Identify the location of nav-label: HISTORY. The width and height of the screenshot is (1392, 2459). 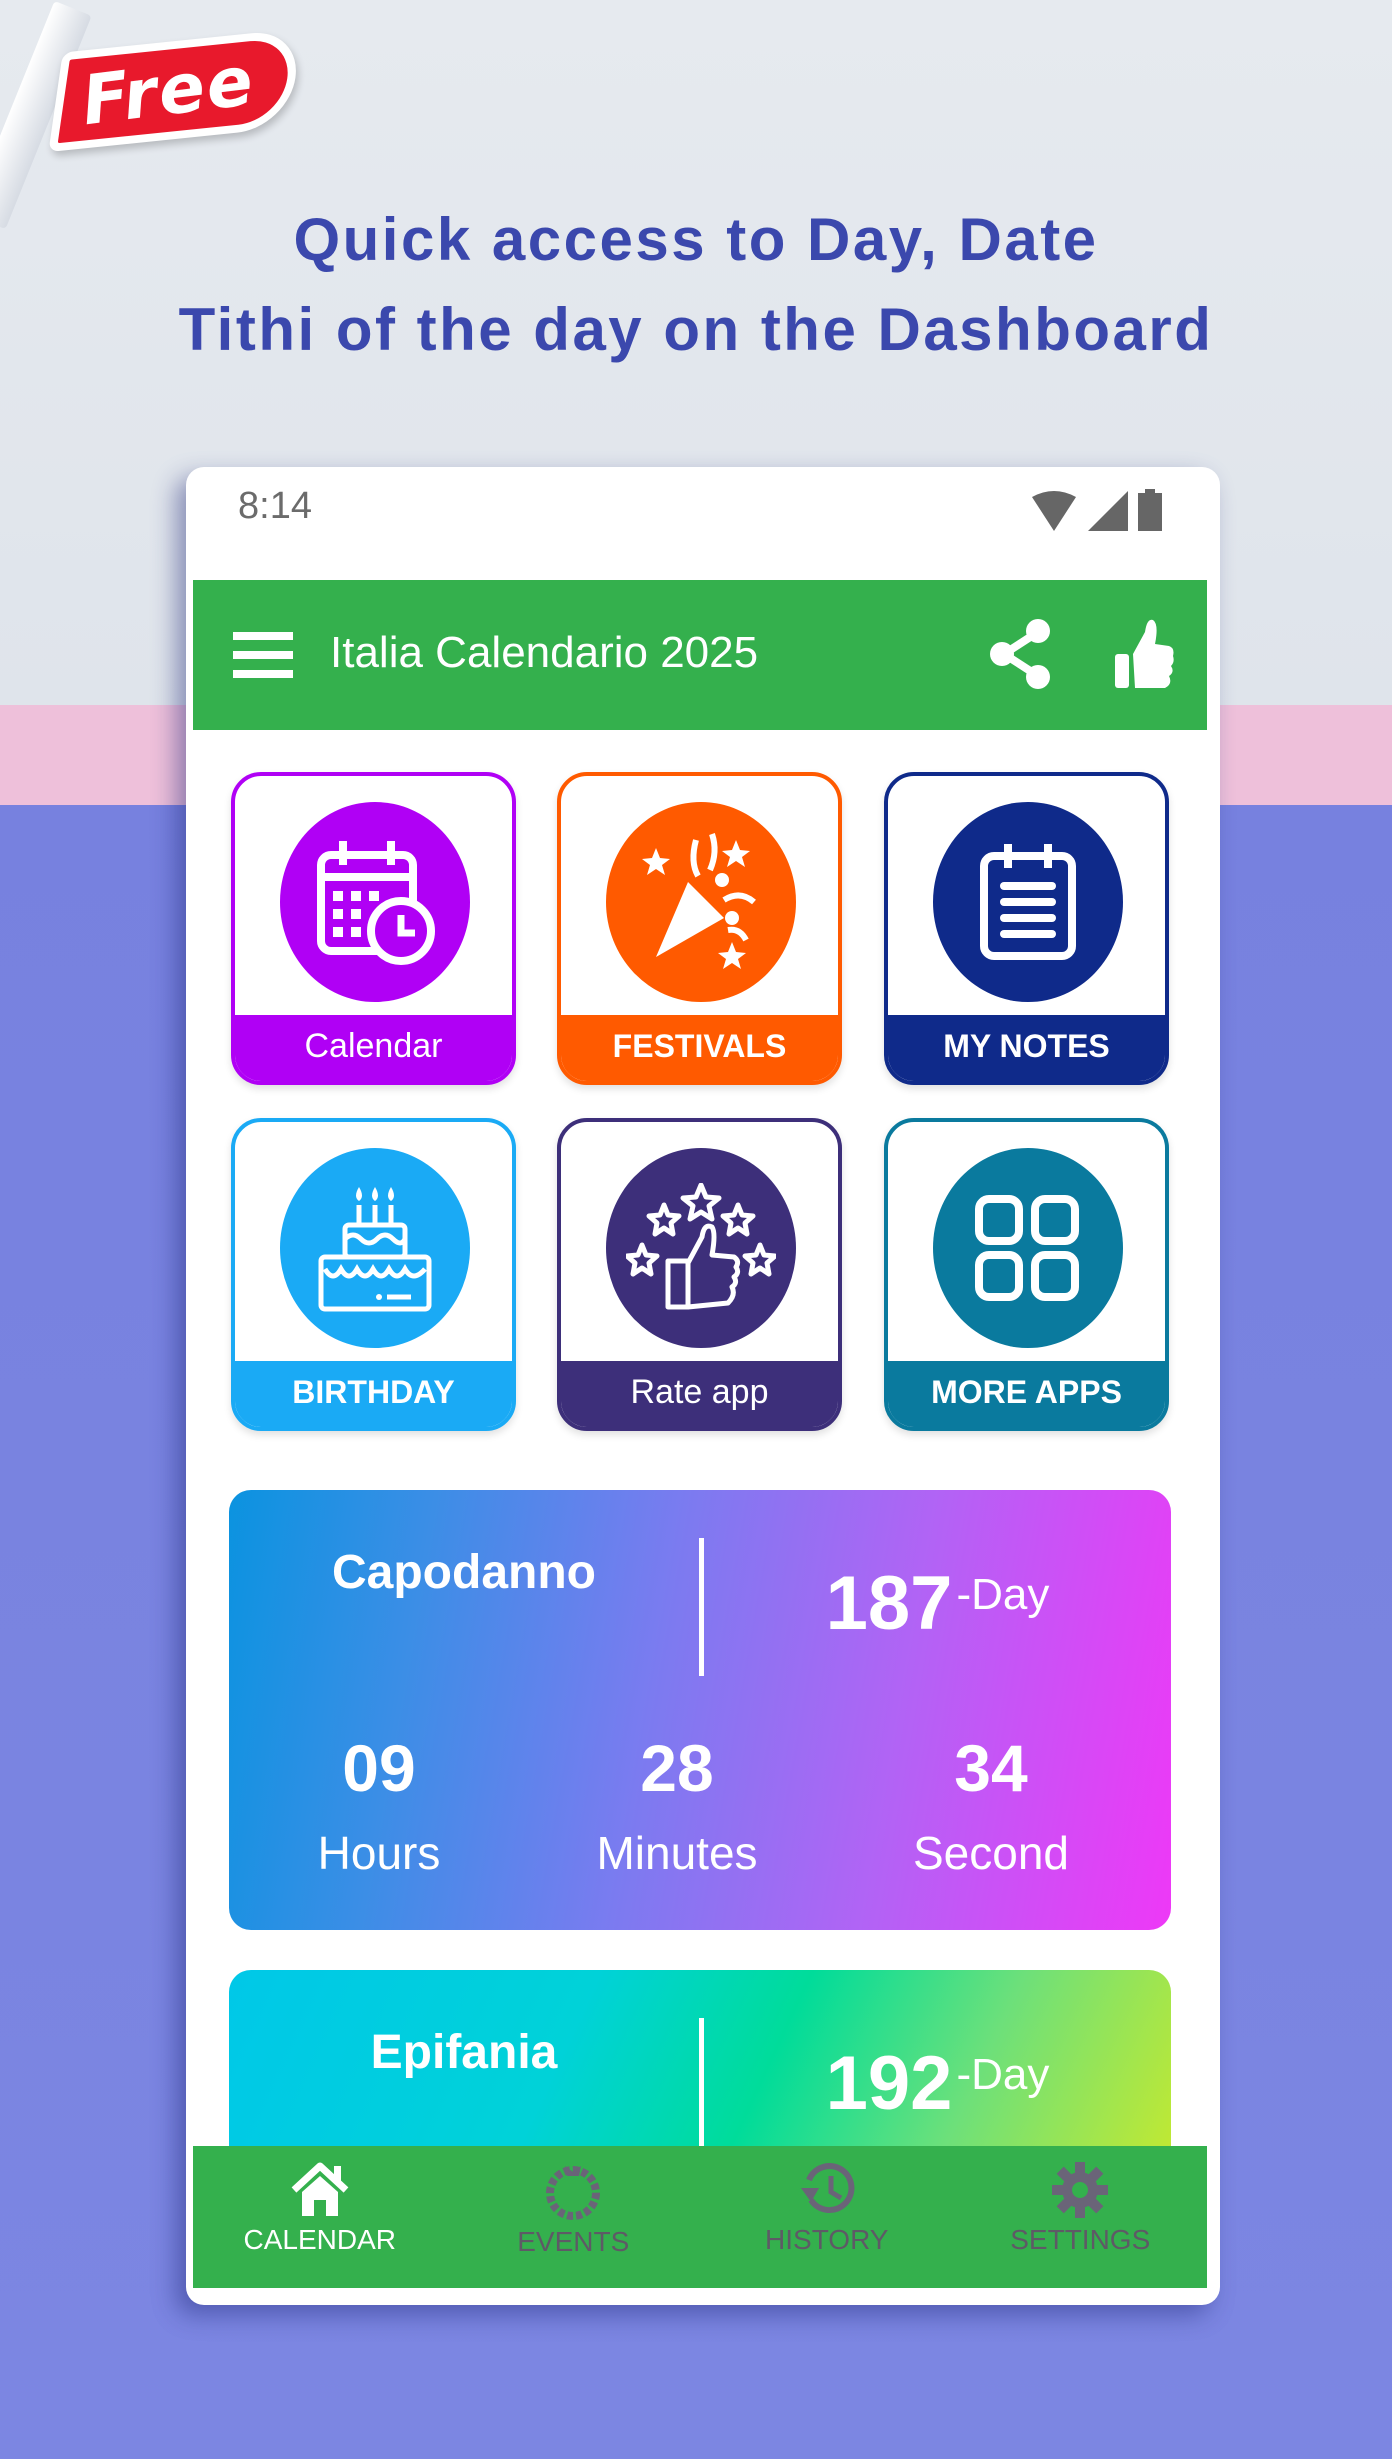
(827, 2239).